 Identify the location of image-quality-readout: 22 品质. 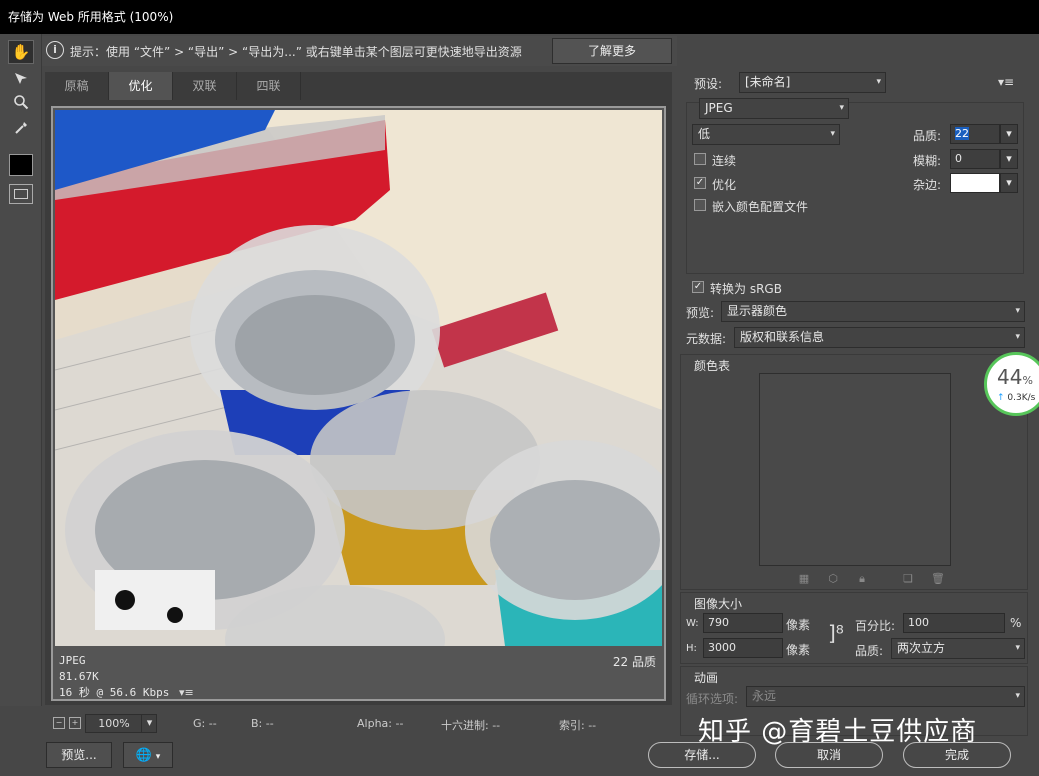
(634, 662).